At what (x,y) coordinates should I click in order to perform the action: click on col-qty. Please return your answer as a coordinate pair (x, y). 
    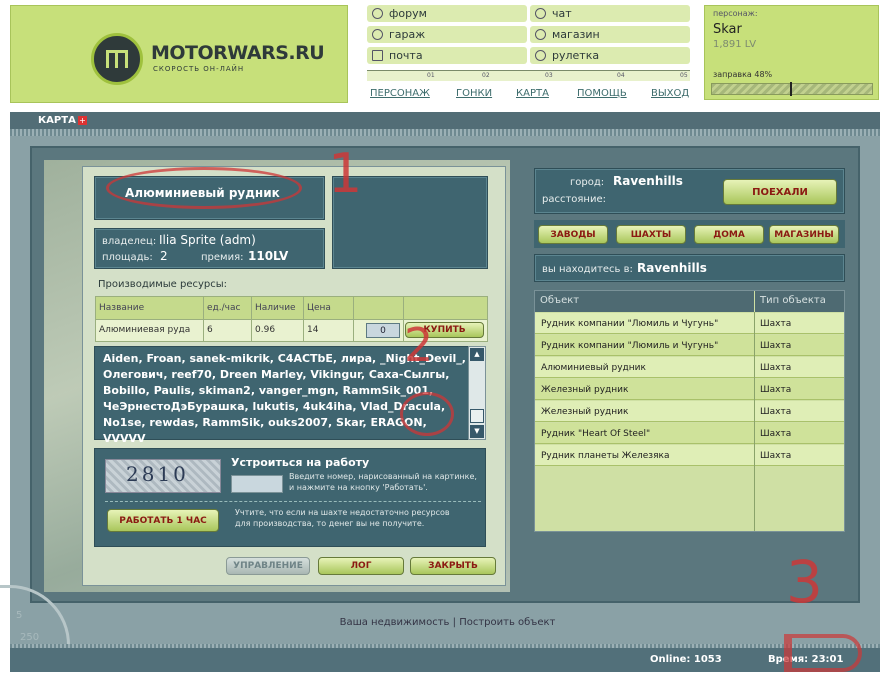
    Looking at the image, I should click on (378, 308).